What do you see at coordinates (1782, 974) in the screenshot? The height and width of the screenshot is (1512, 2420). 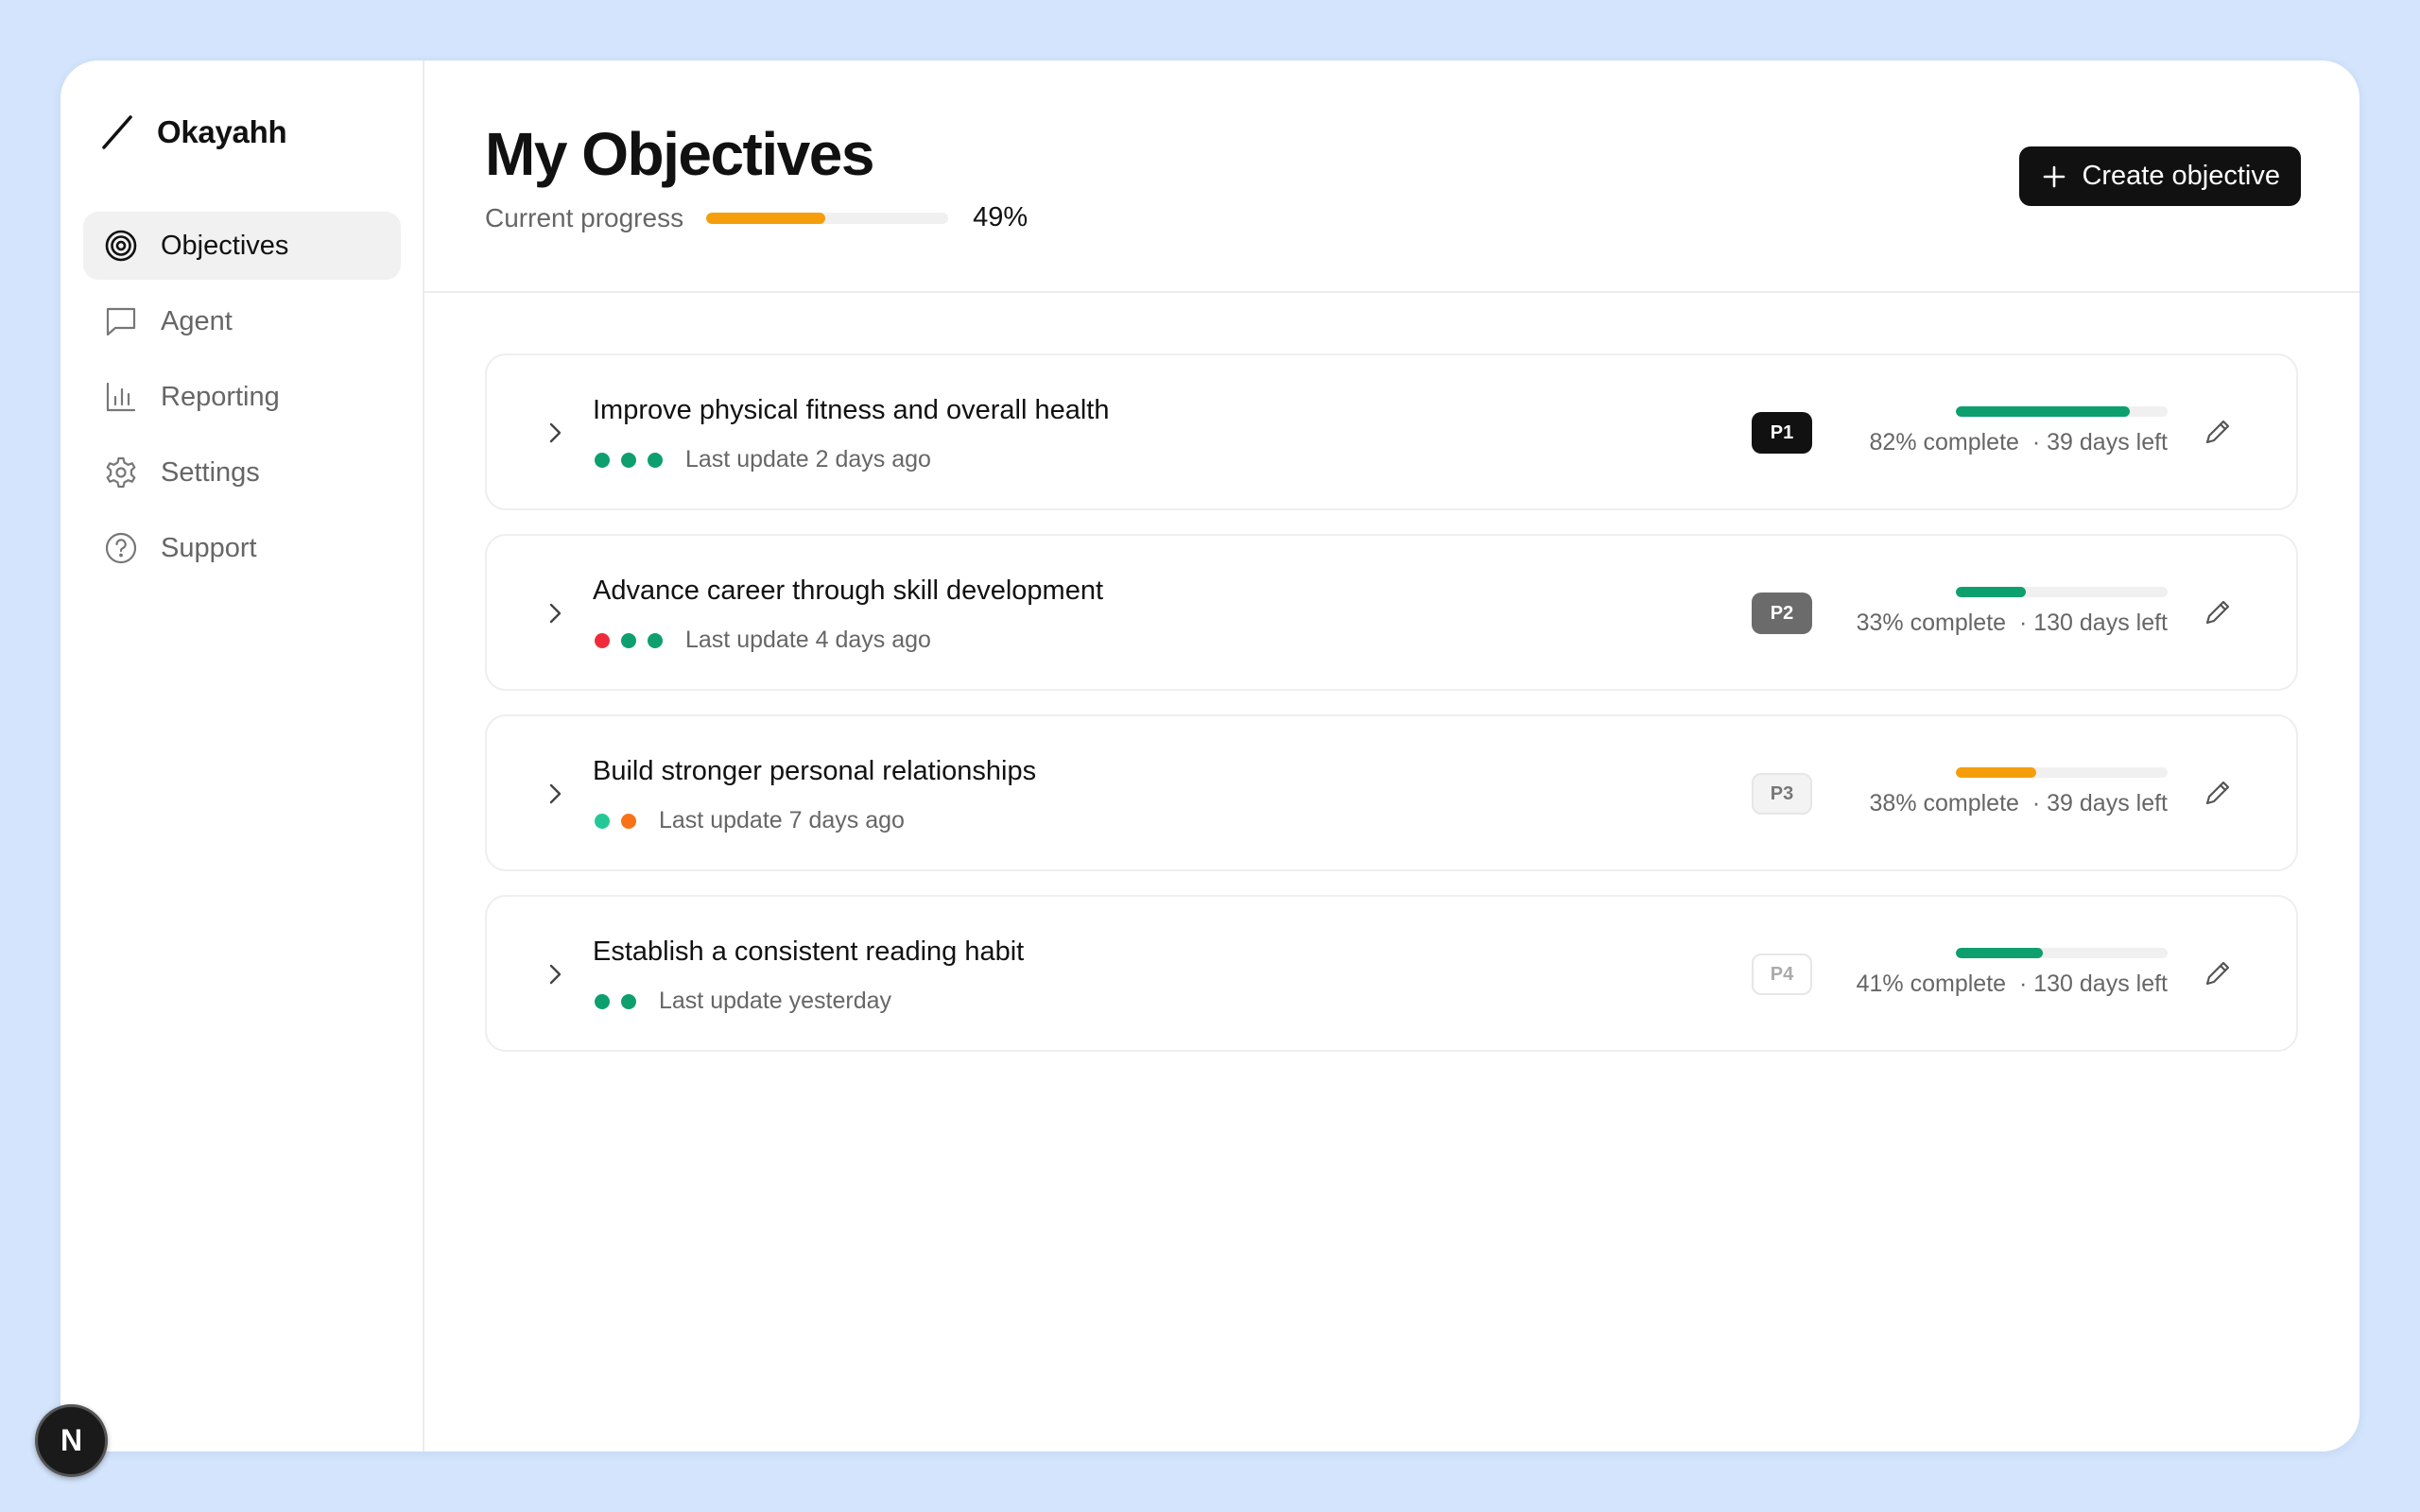 I see `priority-badge: P4` at bounding box center [1782, 974].